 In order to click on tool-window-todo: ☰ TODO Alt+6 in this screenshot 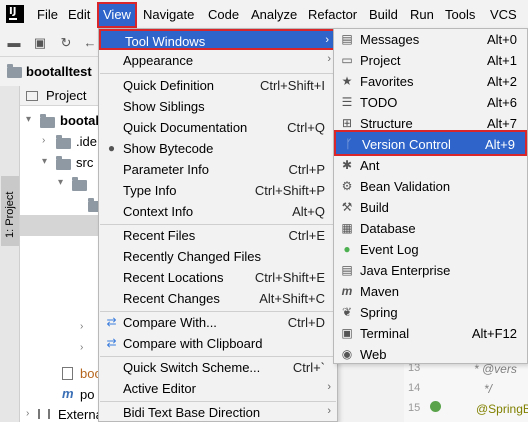, I will do `click(430, 102)`.